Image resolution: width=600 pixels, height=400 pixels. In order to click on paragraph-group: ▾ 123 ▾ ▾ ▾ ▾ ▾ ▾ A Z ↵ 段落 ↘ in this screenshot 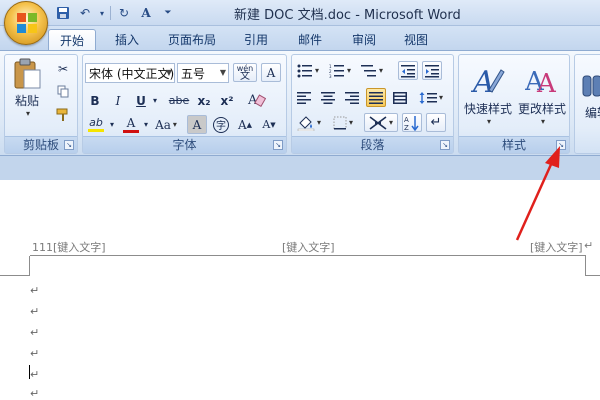, I will do `click(372, 104)`.